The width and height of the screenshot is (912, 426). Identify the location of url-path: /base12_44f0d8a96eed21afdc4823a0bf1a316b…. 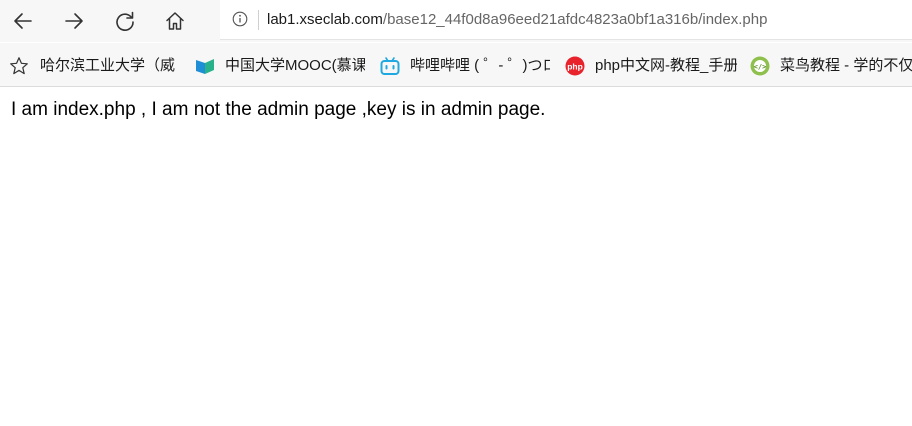
(575, 19).